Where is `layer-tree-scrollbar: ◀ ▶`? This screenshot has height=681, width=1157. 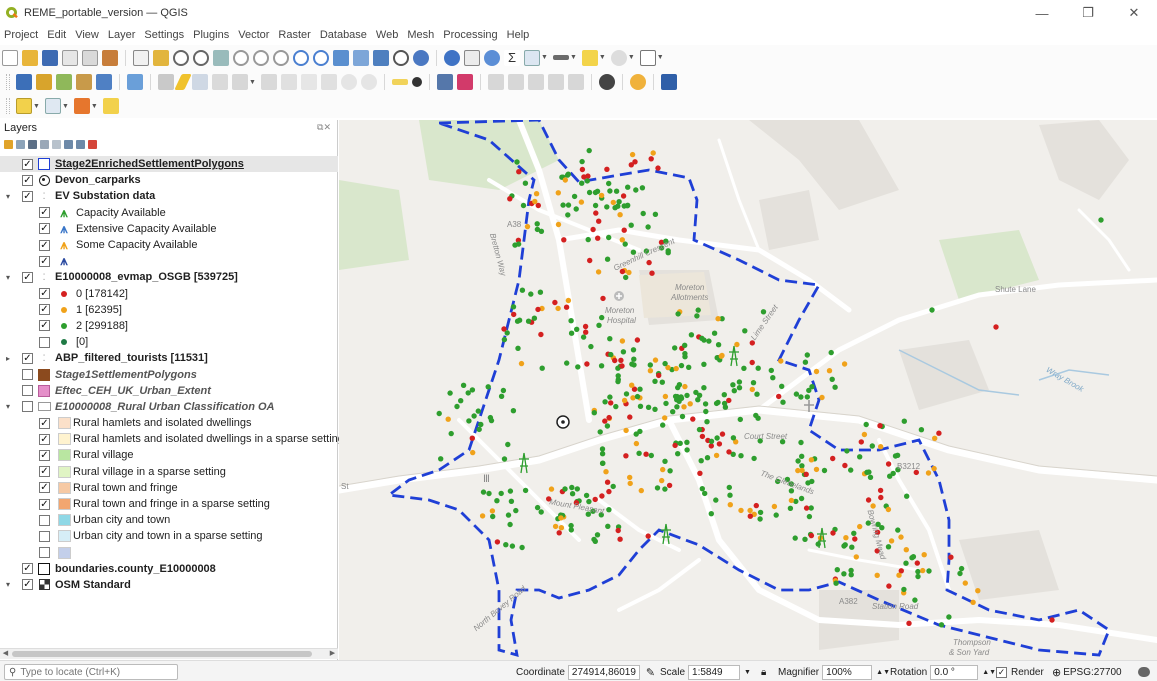 layer-tree-scrollbar: ◀ ▶ is located at coordinates (169, 653).